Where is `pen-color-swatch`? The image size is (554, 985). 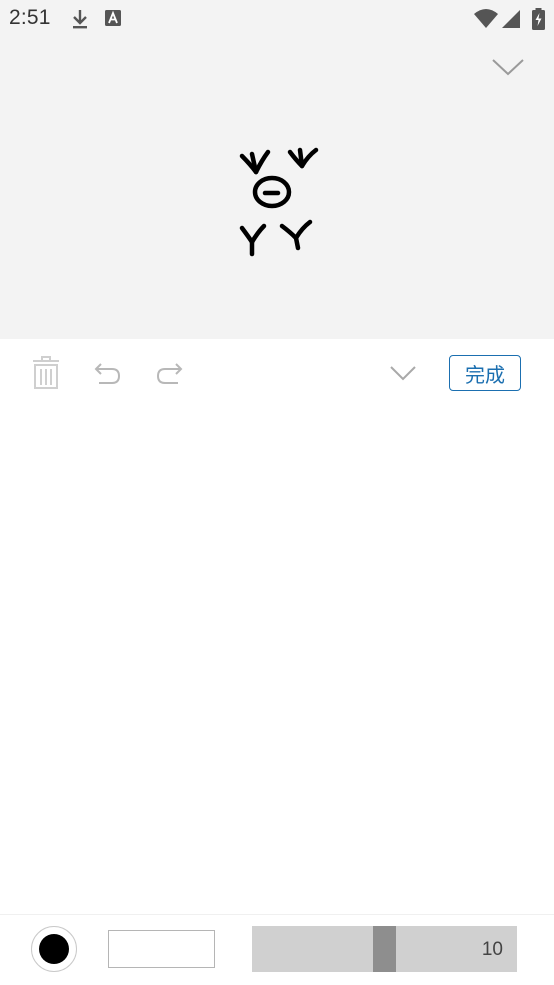
pen-color-swatch is located at coordinates (54, 949).